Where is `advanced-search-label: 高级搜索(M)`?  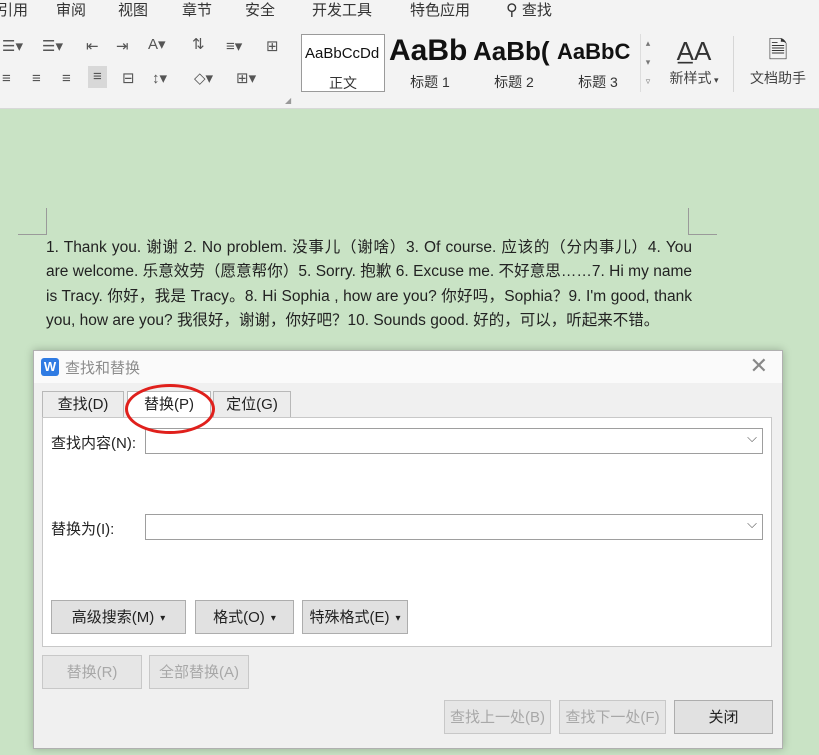 advanced-search-label: 高级搜索(M) is located at coordinates (113, 617).